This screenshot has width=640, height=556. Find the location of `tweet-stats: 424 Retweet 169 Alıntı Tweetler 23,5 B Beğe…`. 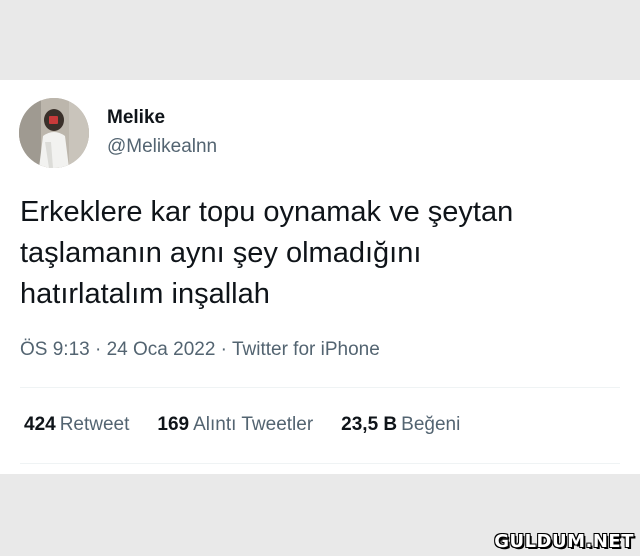

tweet-stats: 424 Retweet 169 Alıntı Tweetler 23,5 B Beğe… is located at coordinates (256, 425).